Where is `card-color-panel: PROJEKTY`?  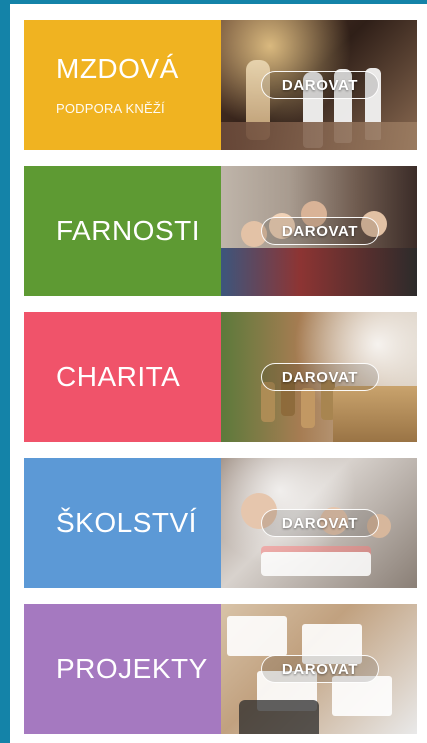 card-color-panel: PROJEKTY is located at coordinates (122, 669).